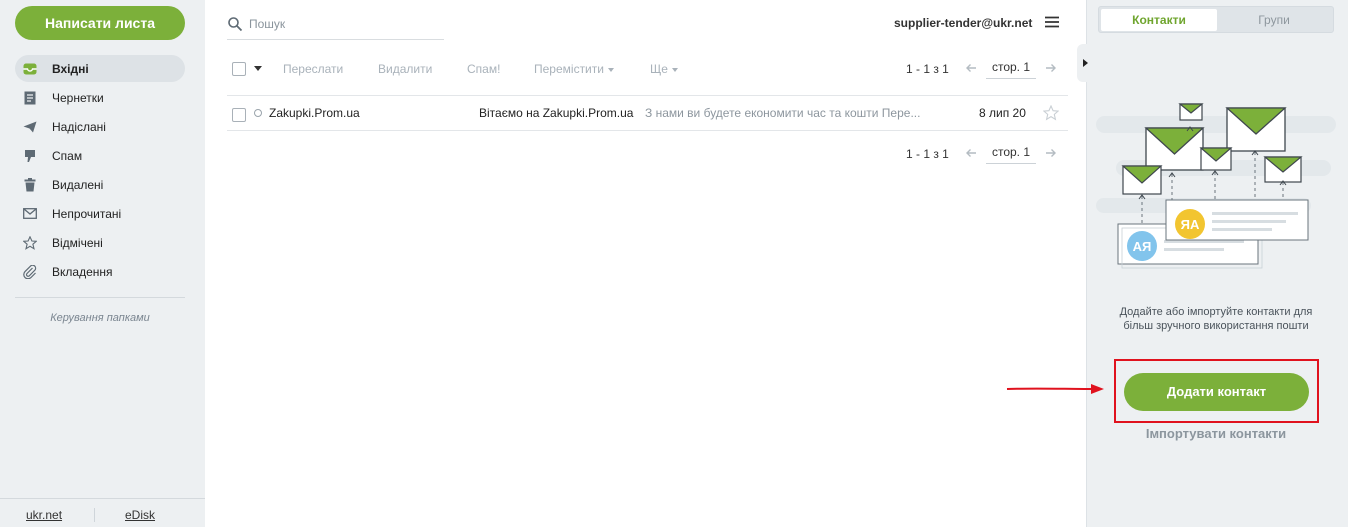 This screenshot has width=1348, height=527. I want to click on empty-text-line: більш зручного використання пошти, so click(1216, 326).